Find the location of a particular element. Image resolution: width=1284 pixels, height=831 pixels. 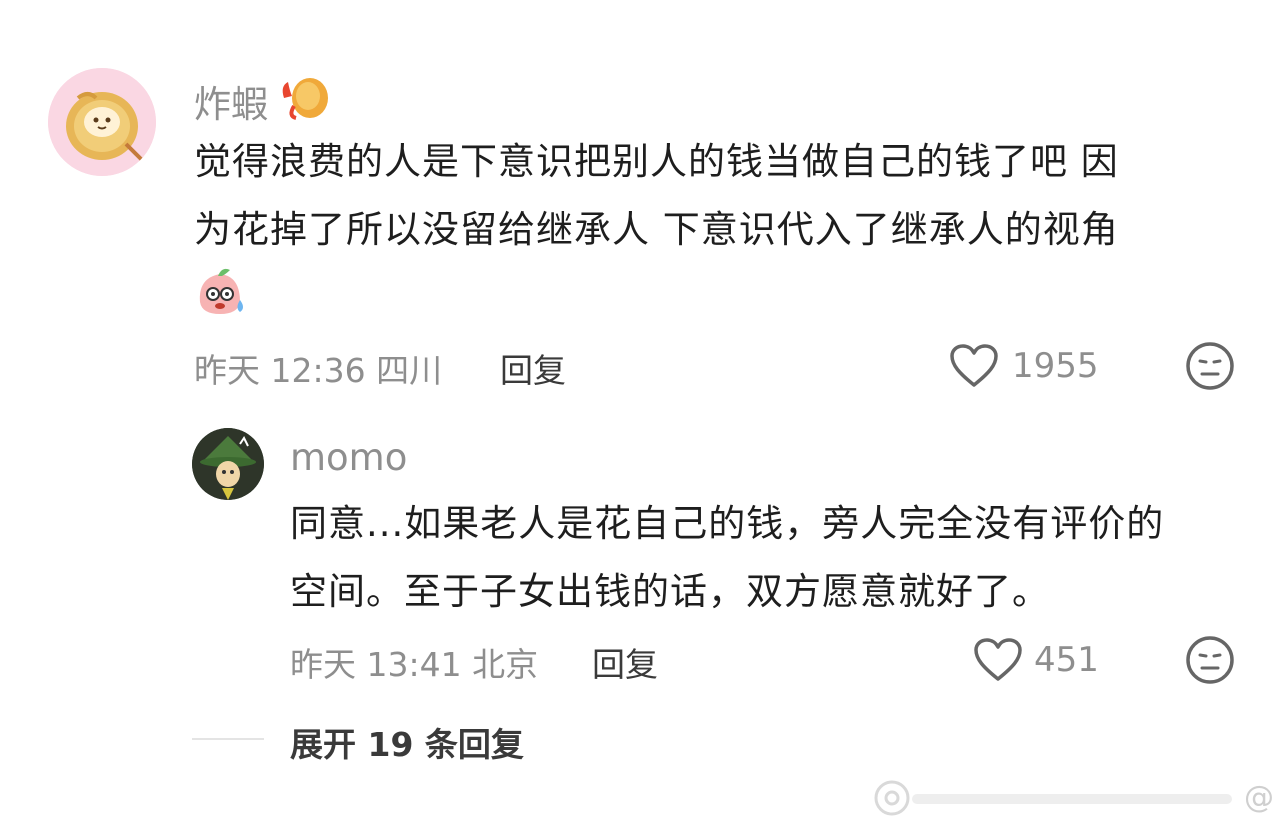

comment-text-line: 觉得浪费的人是下意识把别人的钱当做自己的钱了吧 因 is located at coordinates (656, 161).